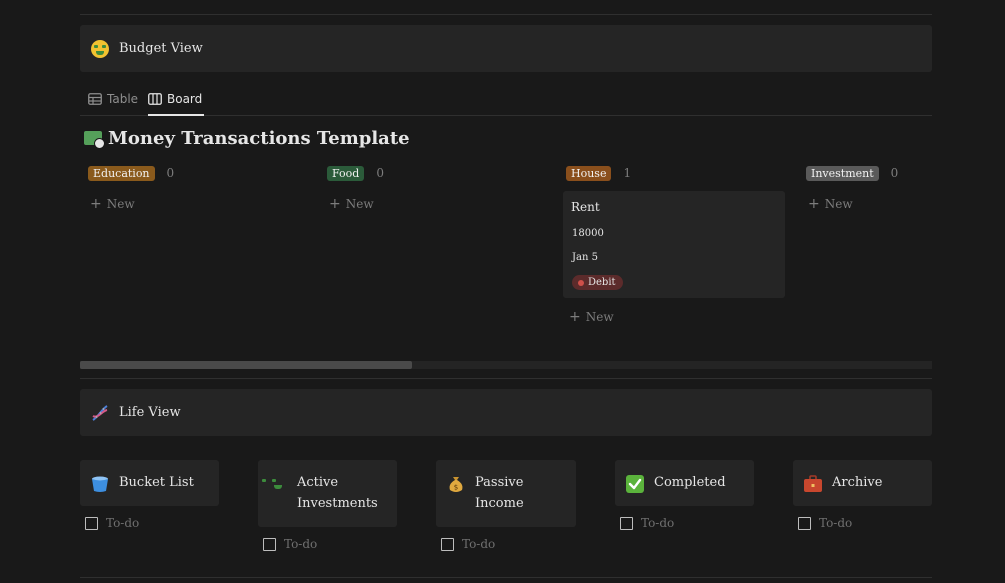 The image size is (1005, 583). I want to click on money-bag-icon: $, so click(456, 484).